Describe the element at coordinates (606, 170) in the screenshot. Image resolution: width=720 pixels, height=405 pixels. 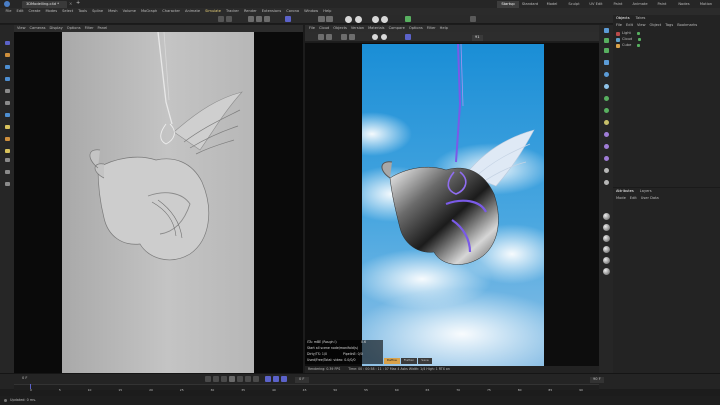
I see `hair-icon` at that location.